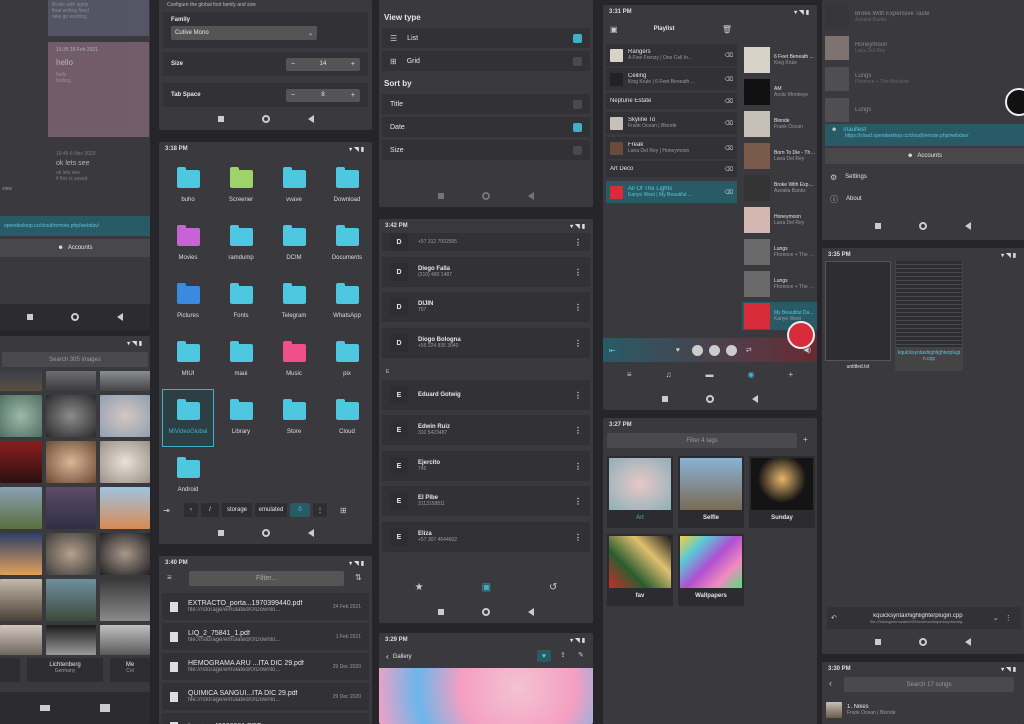 The width and height of the screenshot is (1024, 724). Describe the element at coordinates (130, 670) in the screenshot. I see `place-card: Me Col` at that location.